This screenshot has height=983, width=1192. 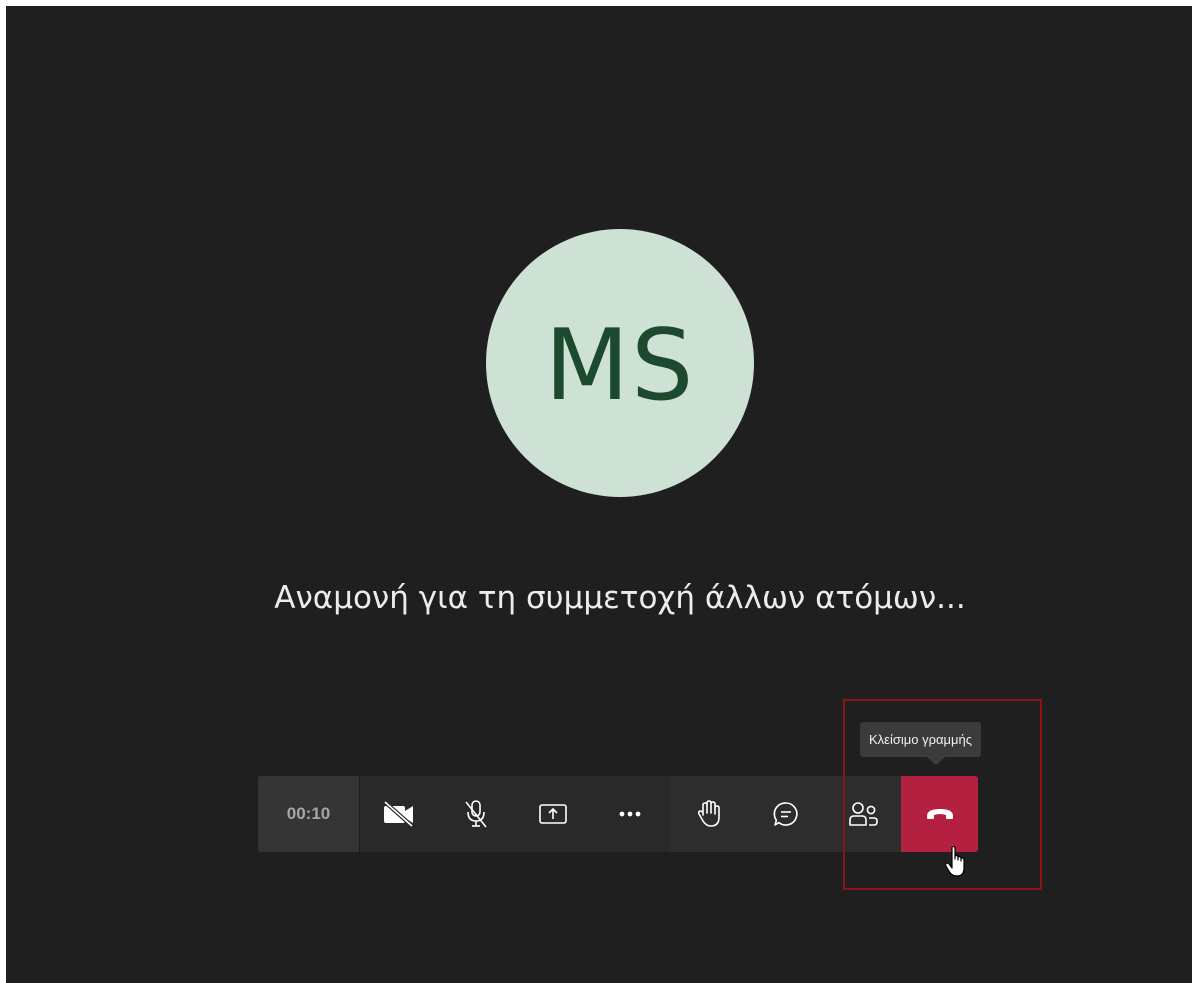 I want to click on avatar-initials: MS, so click(x=620, y=366).